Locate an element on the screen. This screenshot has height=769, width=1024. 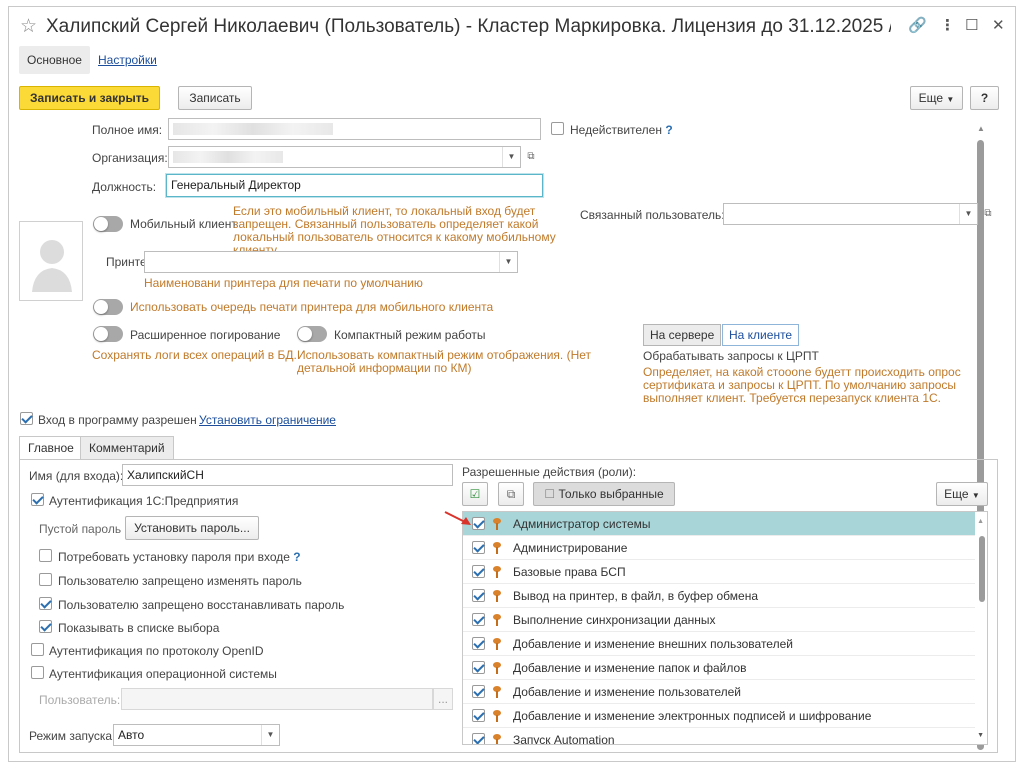
on-server-button: На сервере is located at coordinates (682, 335).